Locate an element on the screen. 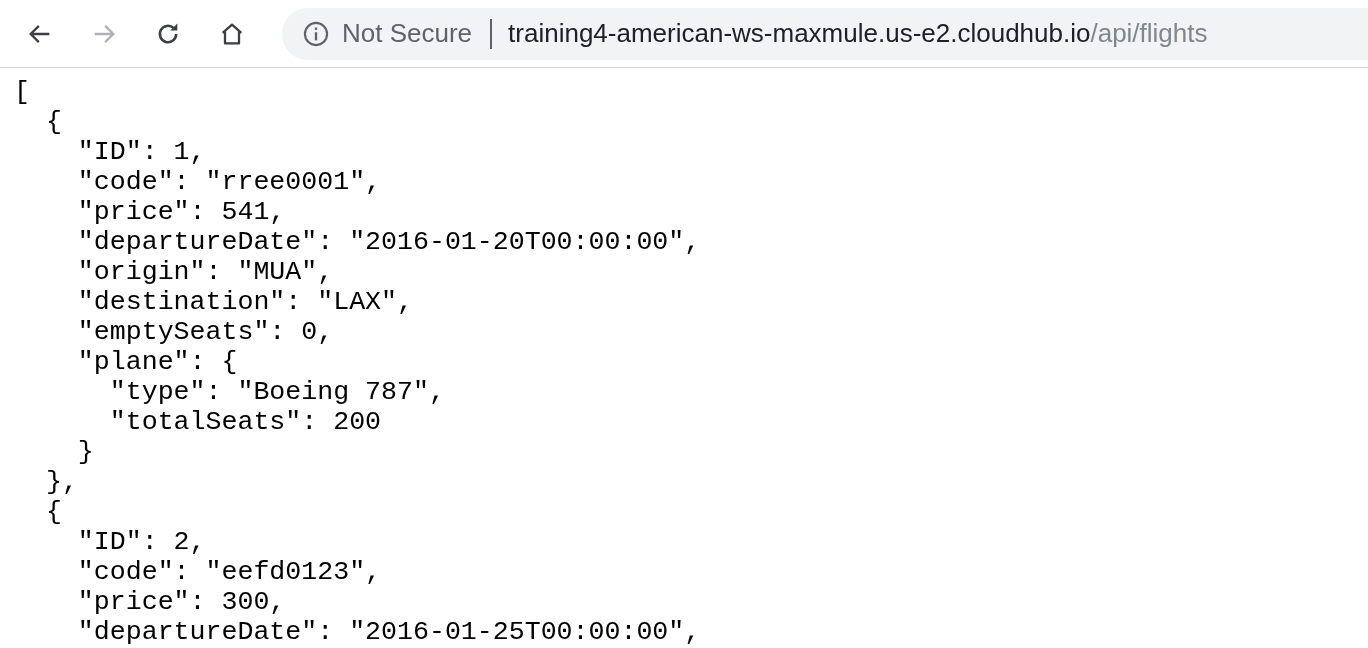  url-text: training4-american-ws-maxmule.us-e2.cloudhub.io/api/flights is located at coordinates (858, 33).